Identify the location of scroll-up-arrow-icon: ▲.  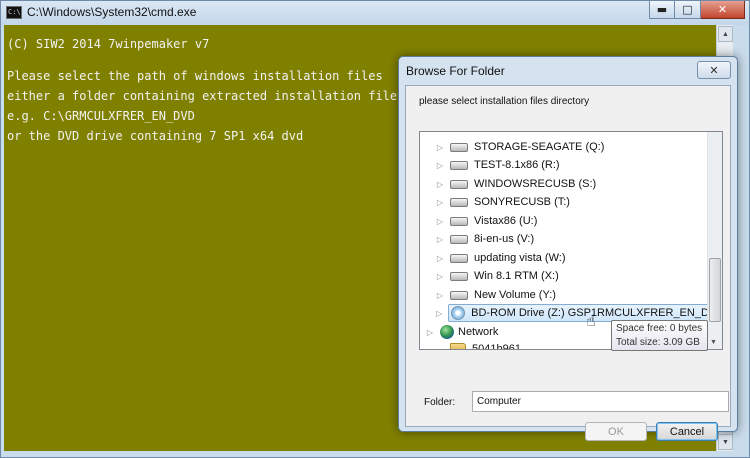
(725, 34).